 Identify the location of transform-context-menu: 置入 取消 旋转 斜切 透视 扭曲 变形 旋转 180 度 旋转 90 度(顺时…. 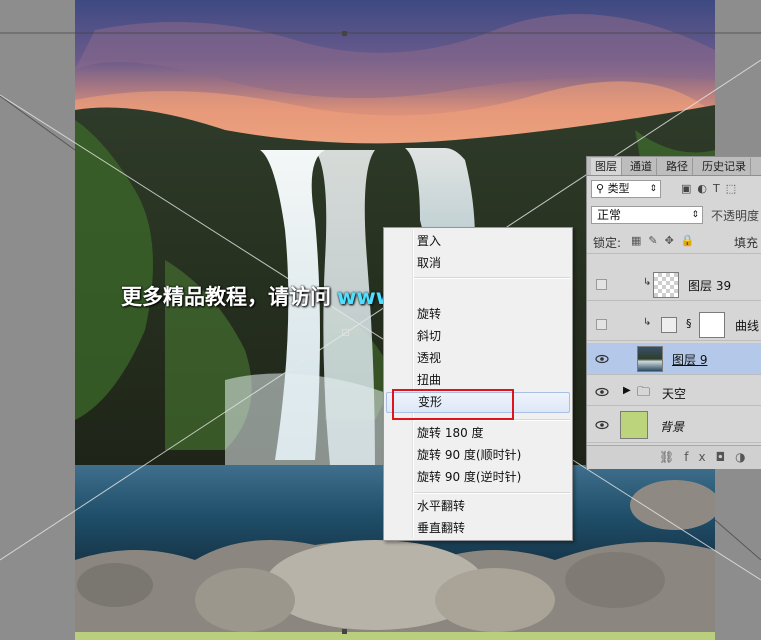
(478, 384).